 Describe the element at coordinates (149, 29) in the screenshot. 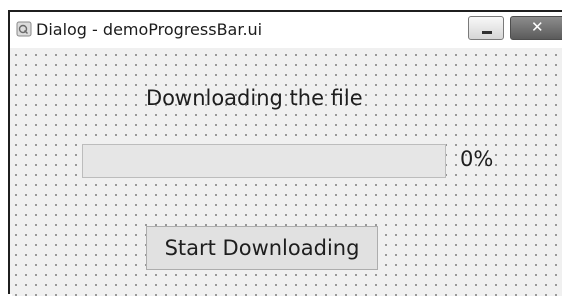

I see `window-title: Dialog - demoProgressBar.ui` at that location.